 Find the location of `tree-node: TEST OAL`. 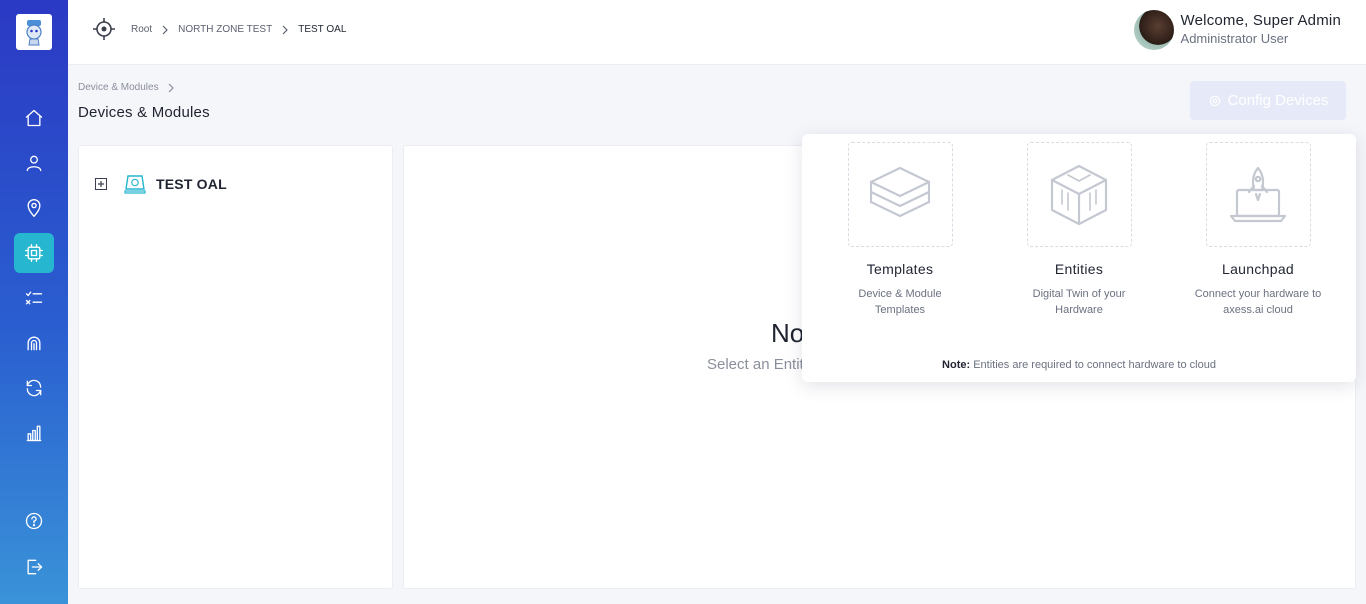

tree-node: TEST OAL is located at coordinates (161, 184).